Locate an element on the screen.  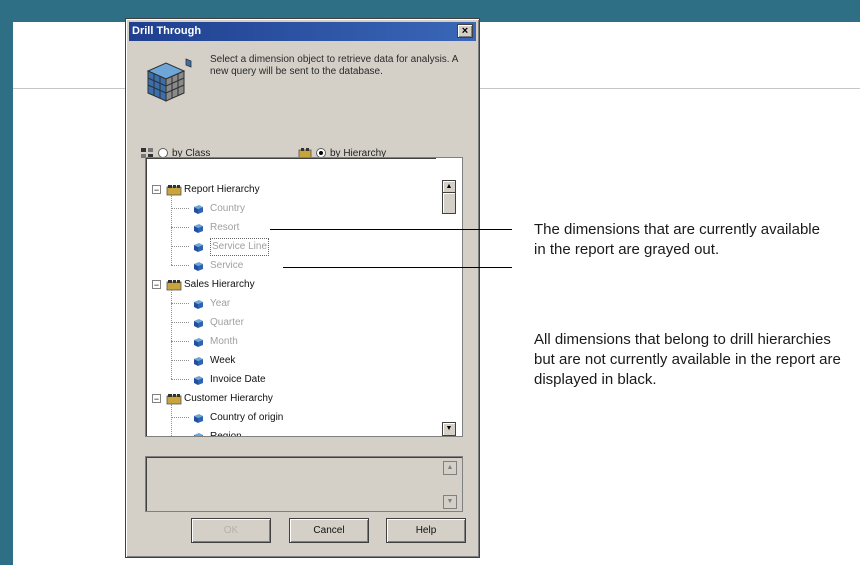
tree-node-label: Month is located at coordinates (224, 341).